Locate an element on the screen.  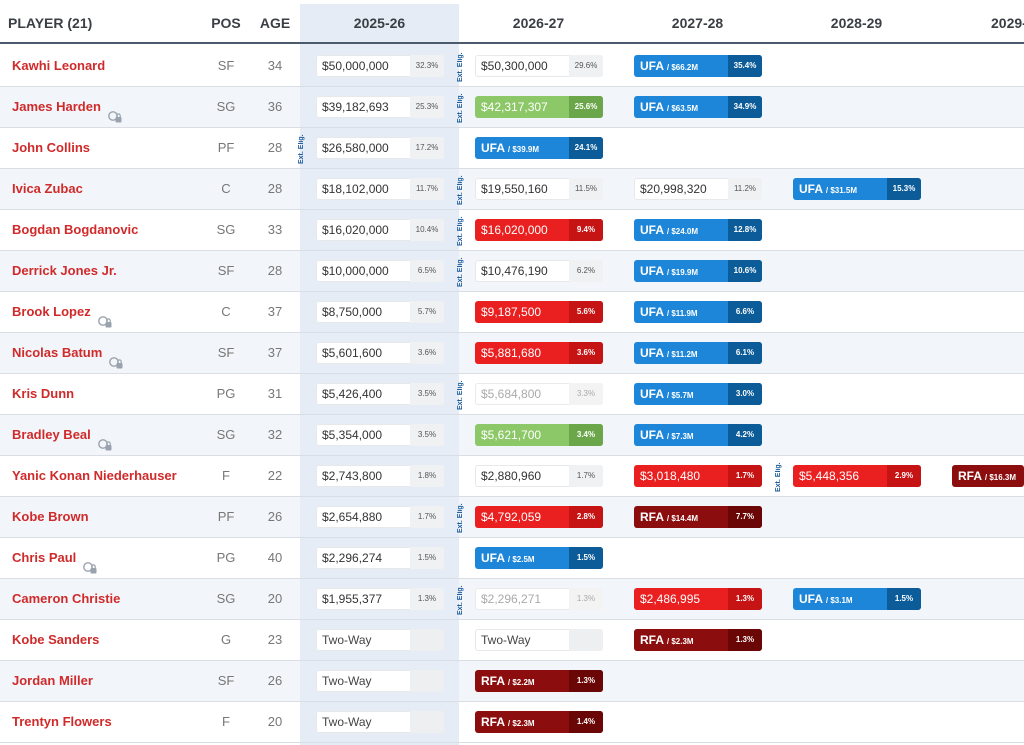
salary-cell-guar: $2,880,960 1.7% is located at coordinates (539, 476).